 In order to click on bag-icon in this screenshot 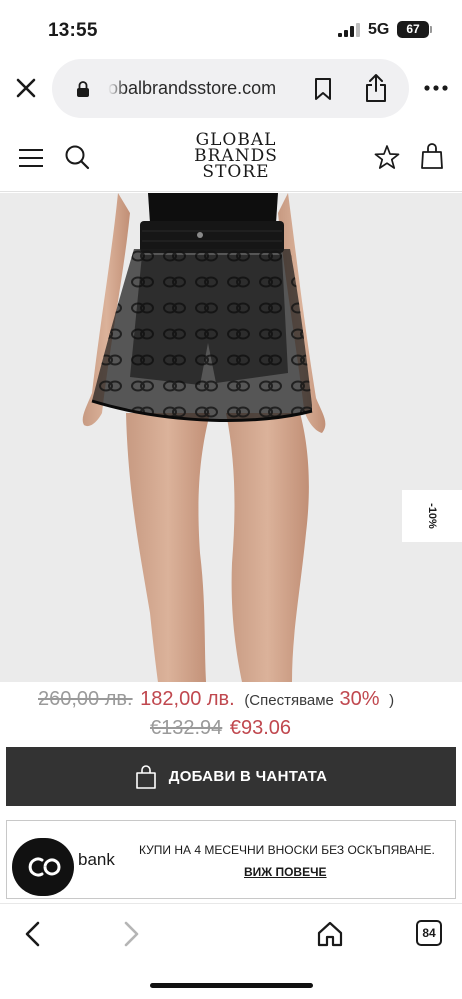, I will do `click(145, 776)`.